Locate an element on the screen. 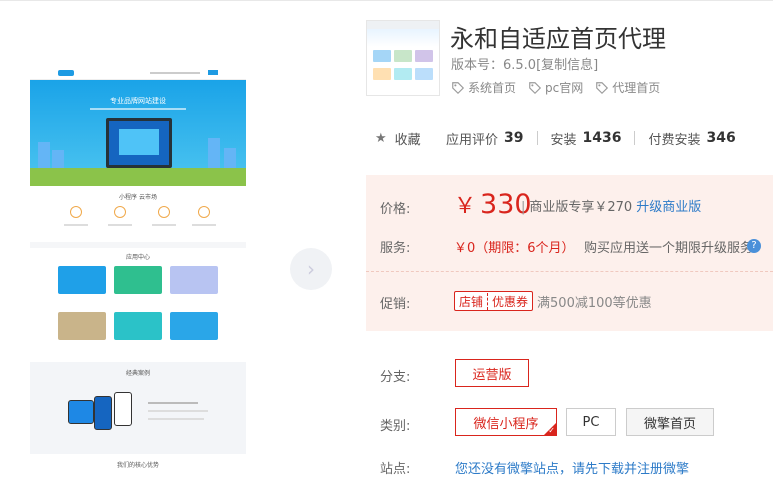 This screenshot has height=488, width=773. preview-section-features: 小程序 云市场 is located at coordinates (138, 214).